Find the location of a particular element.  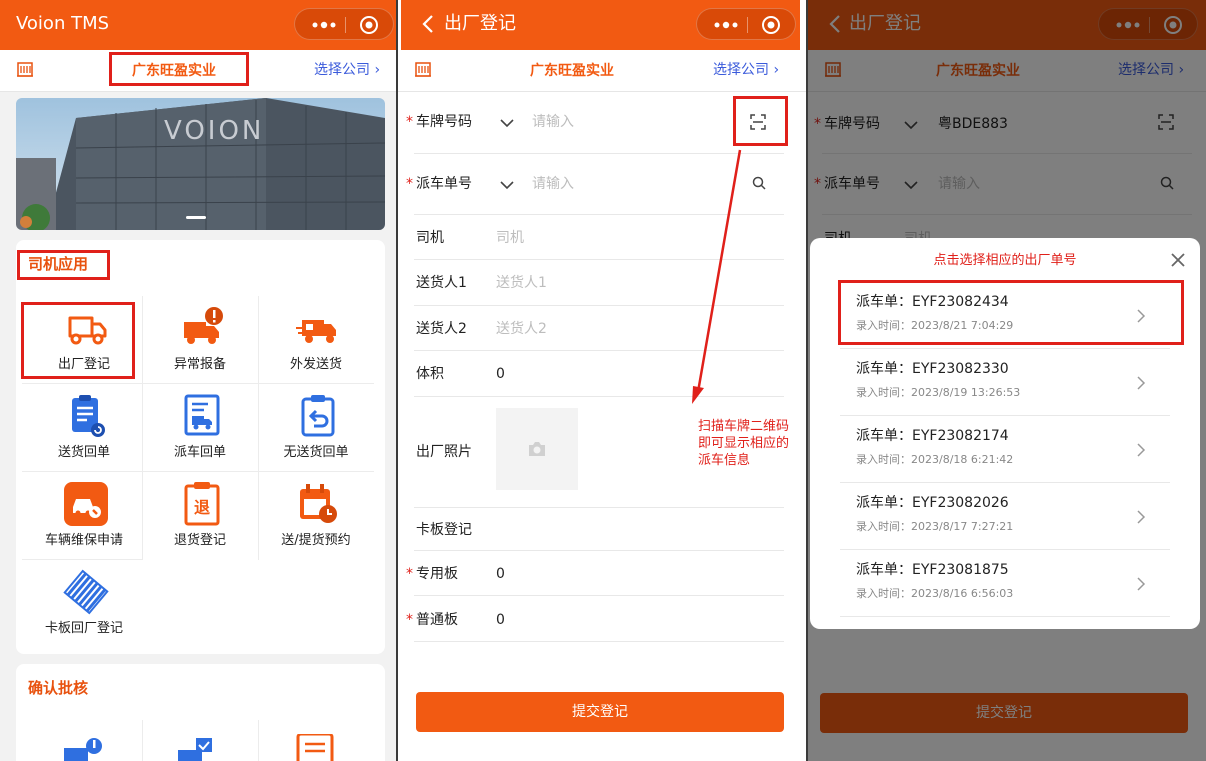

order-number: 派车单：EYF23081875 is located at coordinates (932, 570).